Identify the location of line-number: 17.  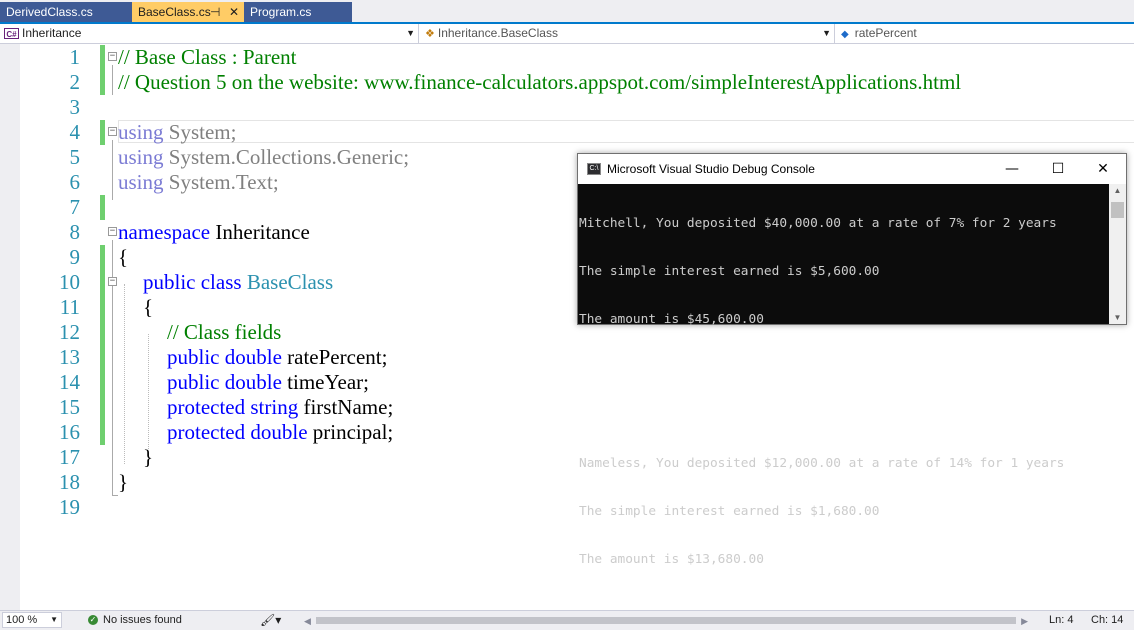
(69, 457).